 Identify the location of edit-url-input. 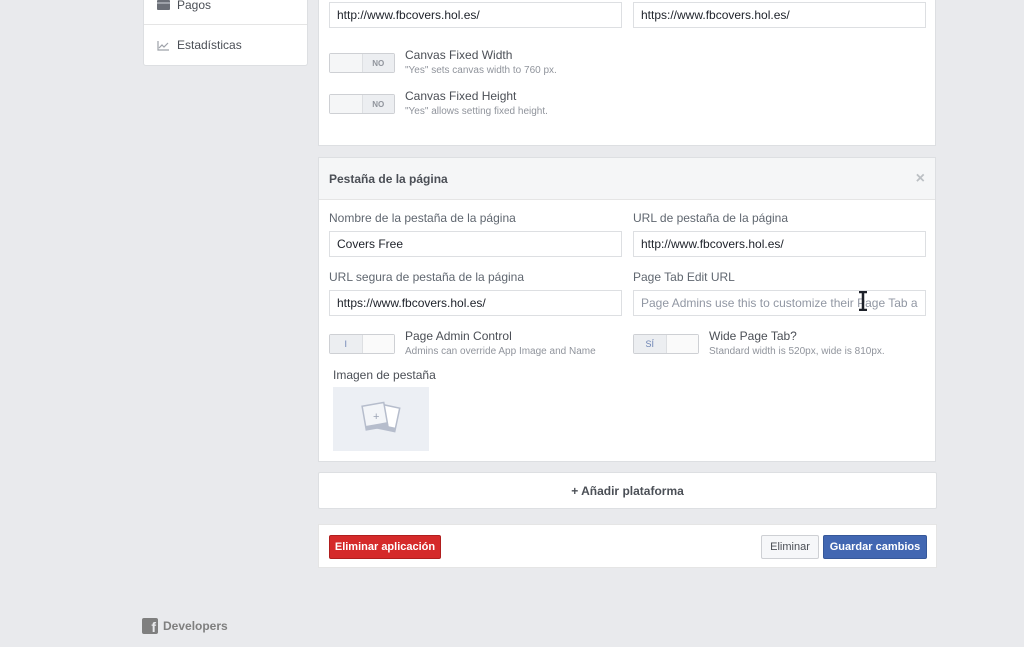
(779, 303).